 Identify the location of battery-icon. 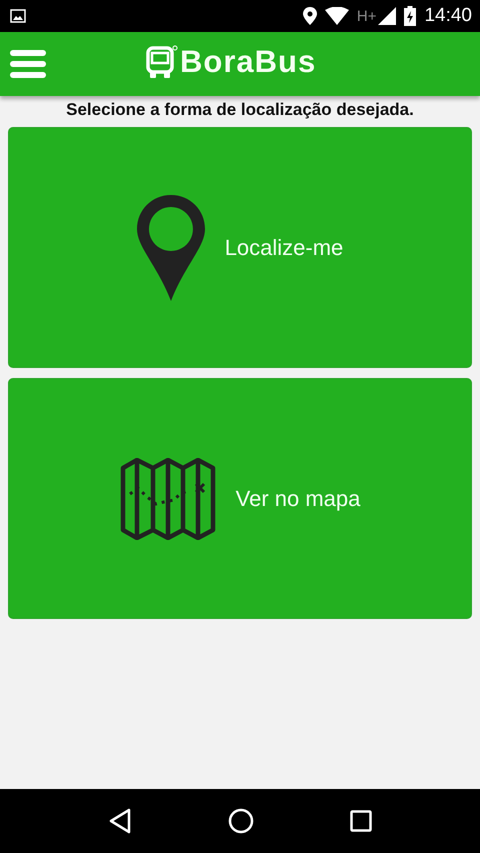
(410, 16).